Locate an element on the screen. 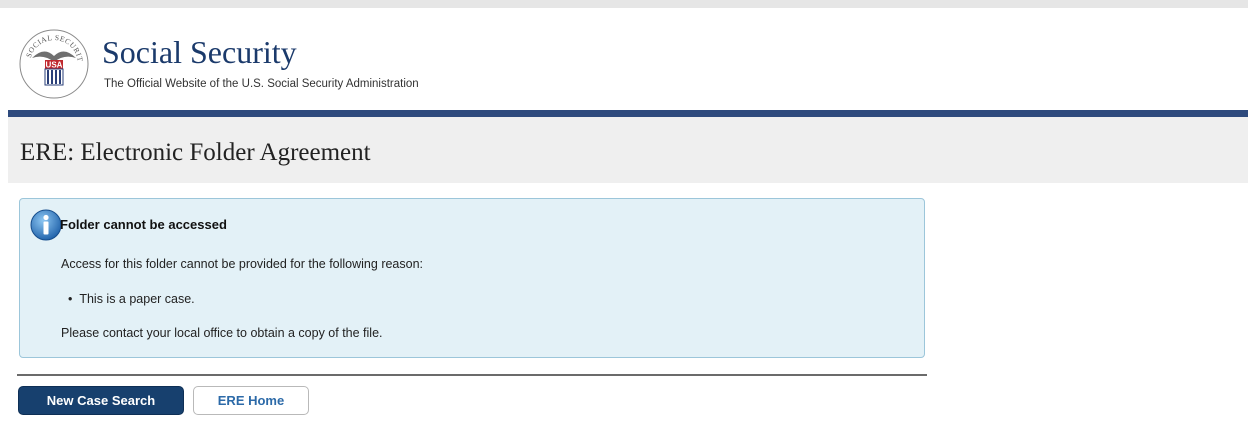  alert-reason-item: • This is a paper case. is located at coordinates (131, 299).